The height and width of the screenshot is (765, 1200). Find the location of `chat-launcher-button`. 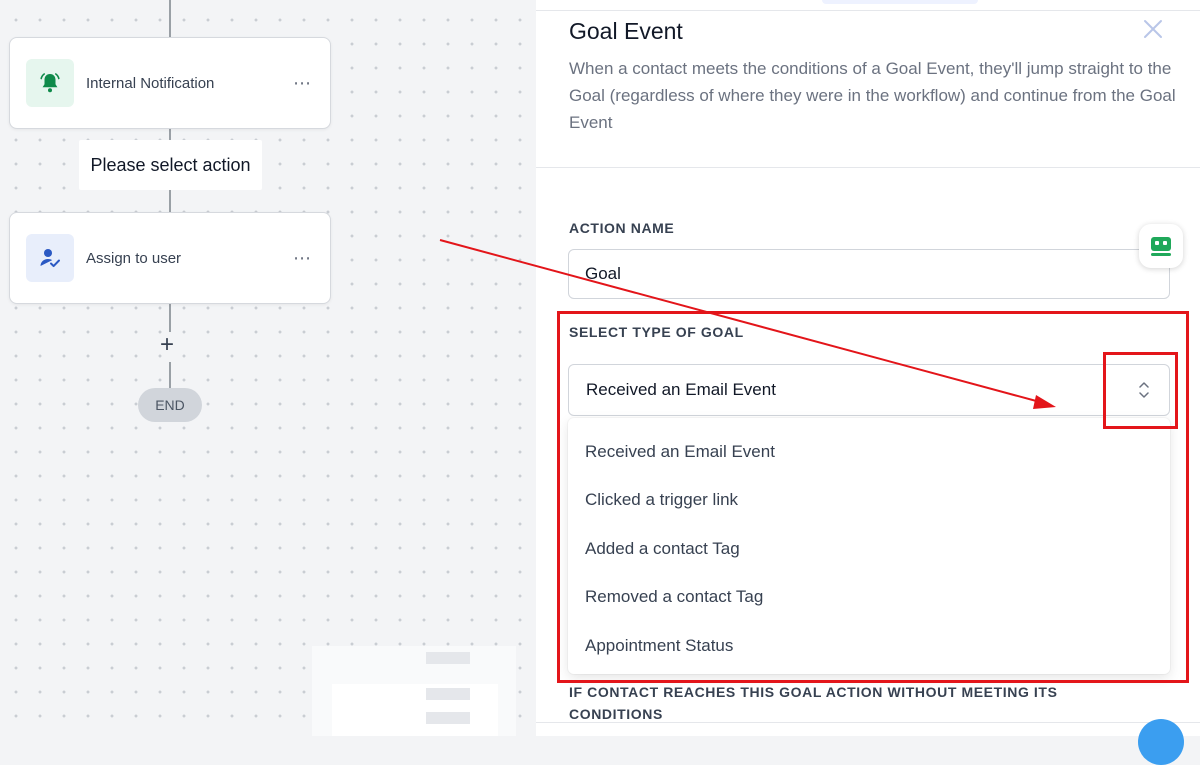

chat-launcher-button is located at coordinates (1161, 742).